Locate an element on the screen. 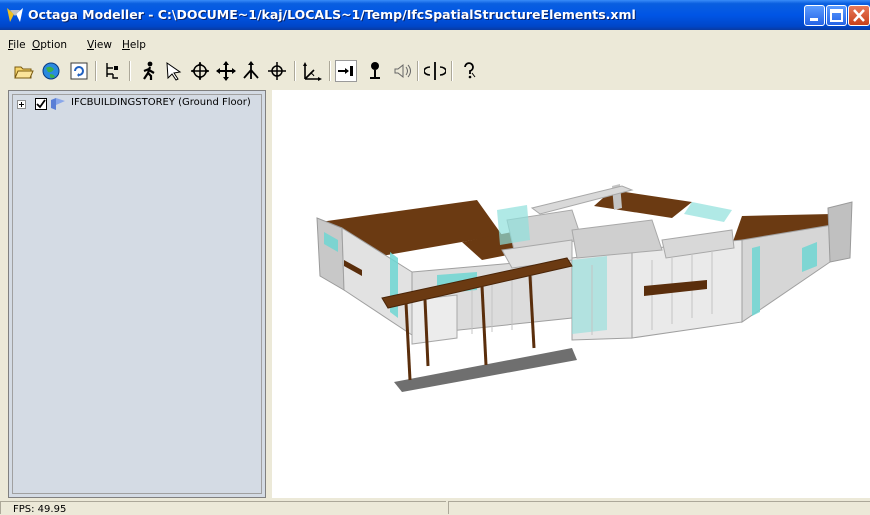 The height and width of the screenshot is (515, 870). status-pane-empty is located at coordinates (659, 507).